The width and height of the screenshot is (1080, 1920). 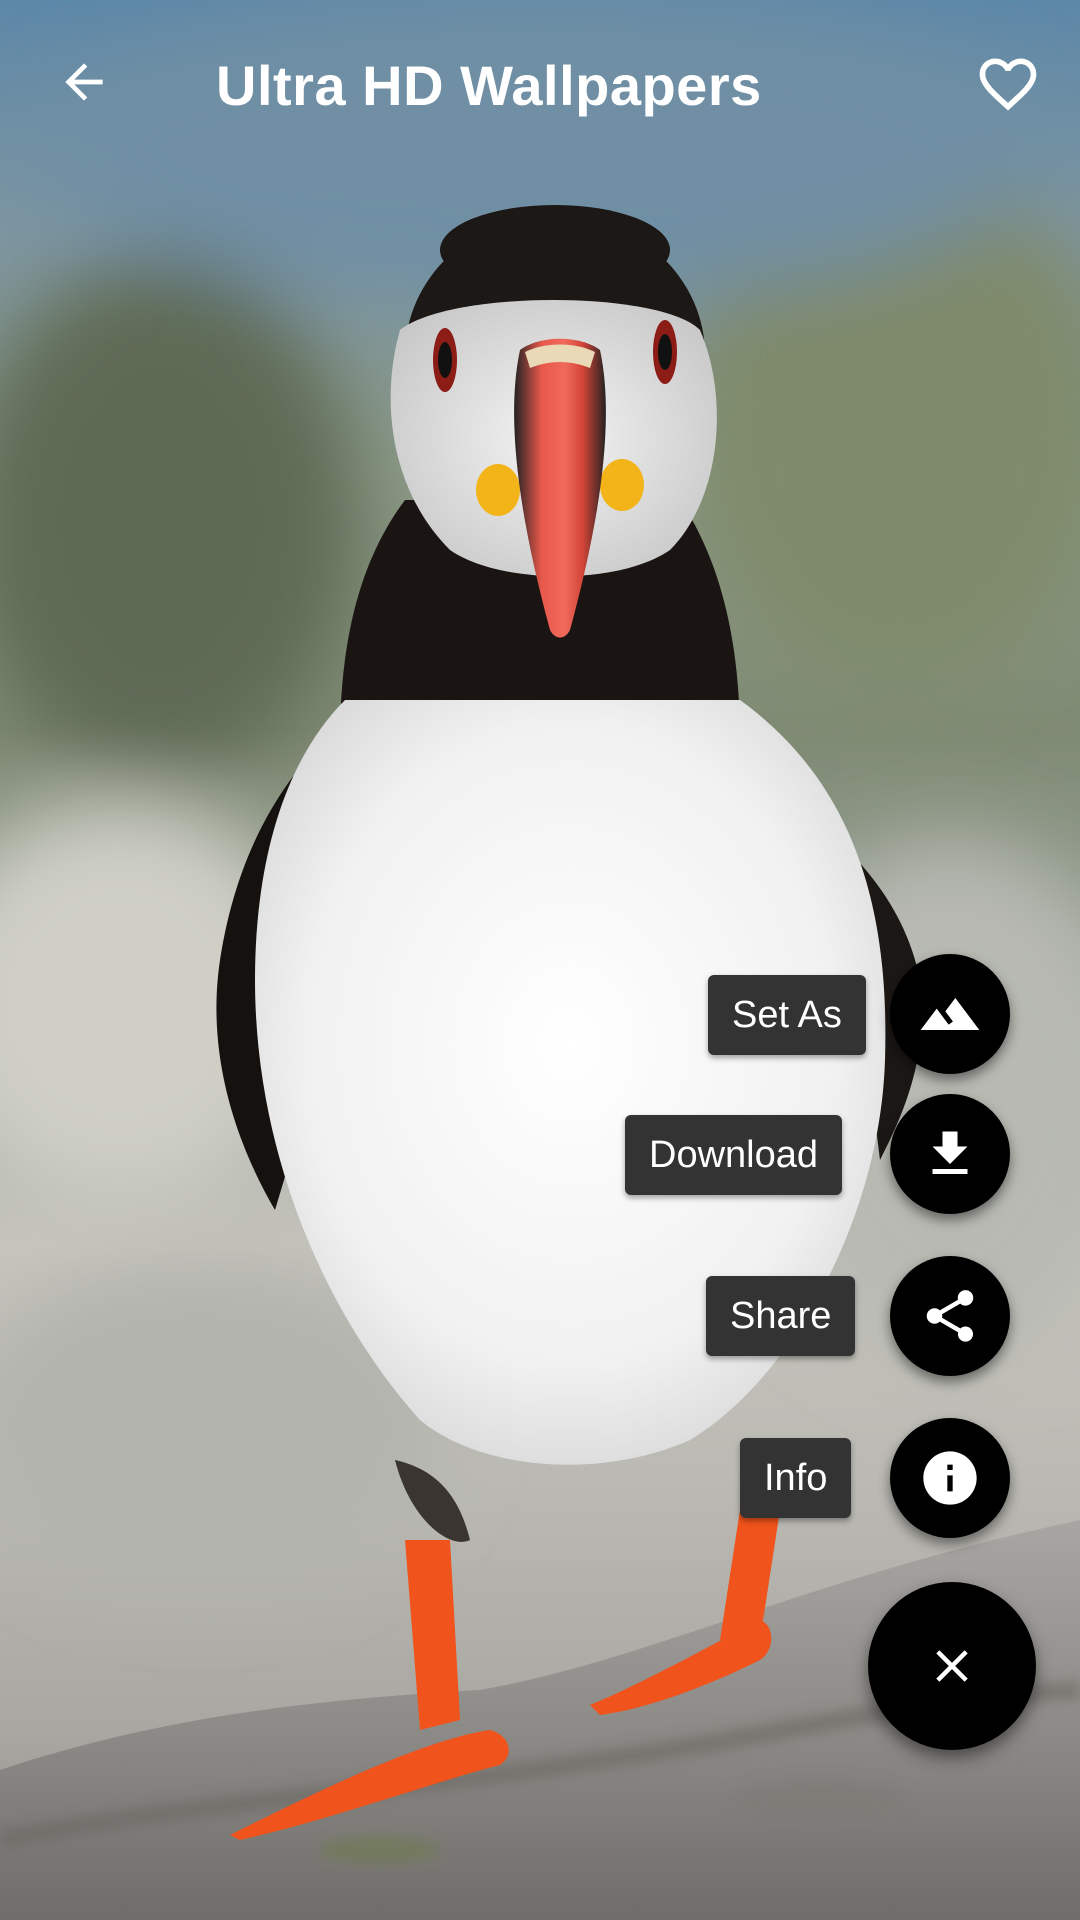 I want to click on close-icon, so click(x=952, y=1666).